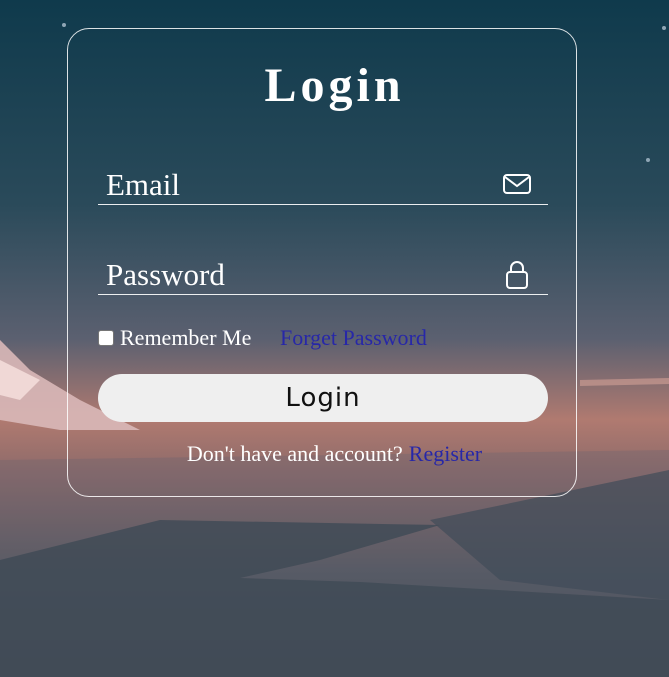 This screenshot has width=669, height=677. What do you see at coordinates (186, 337) in the screenshot?
I see `remember-me-label: Remember Me` at bounding box center [186, 337].